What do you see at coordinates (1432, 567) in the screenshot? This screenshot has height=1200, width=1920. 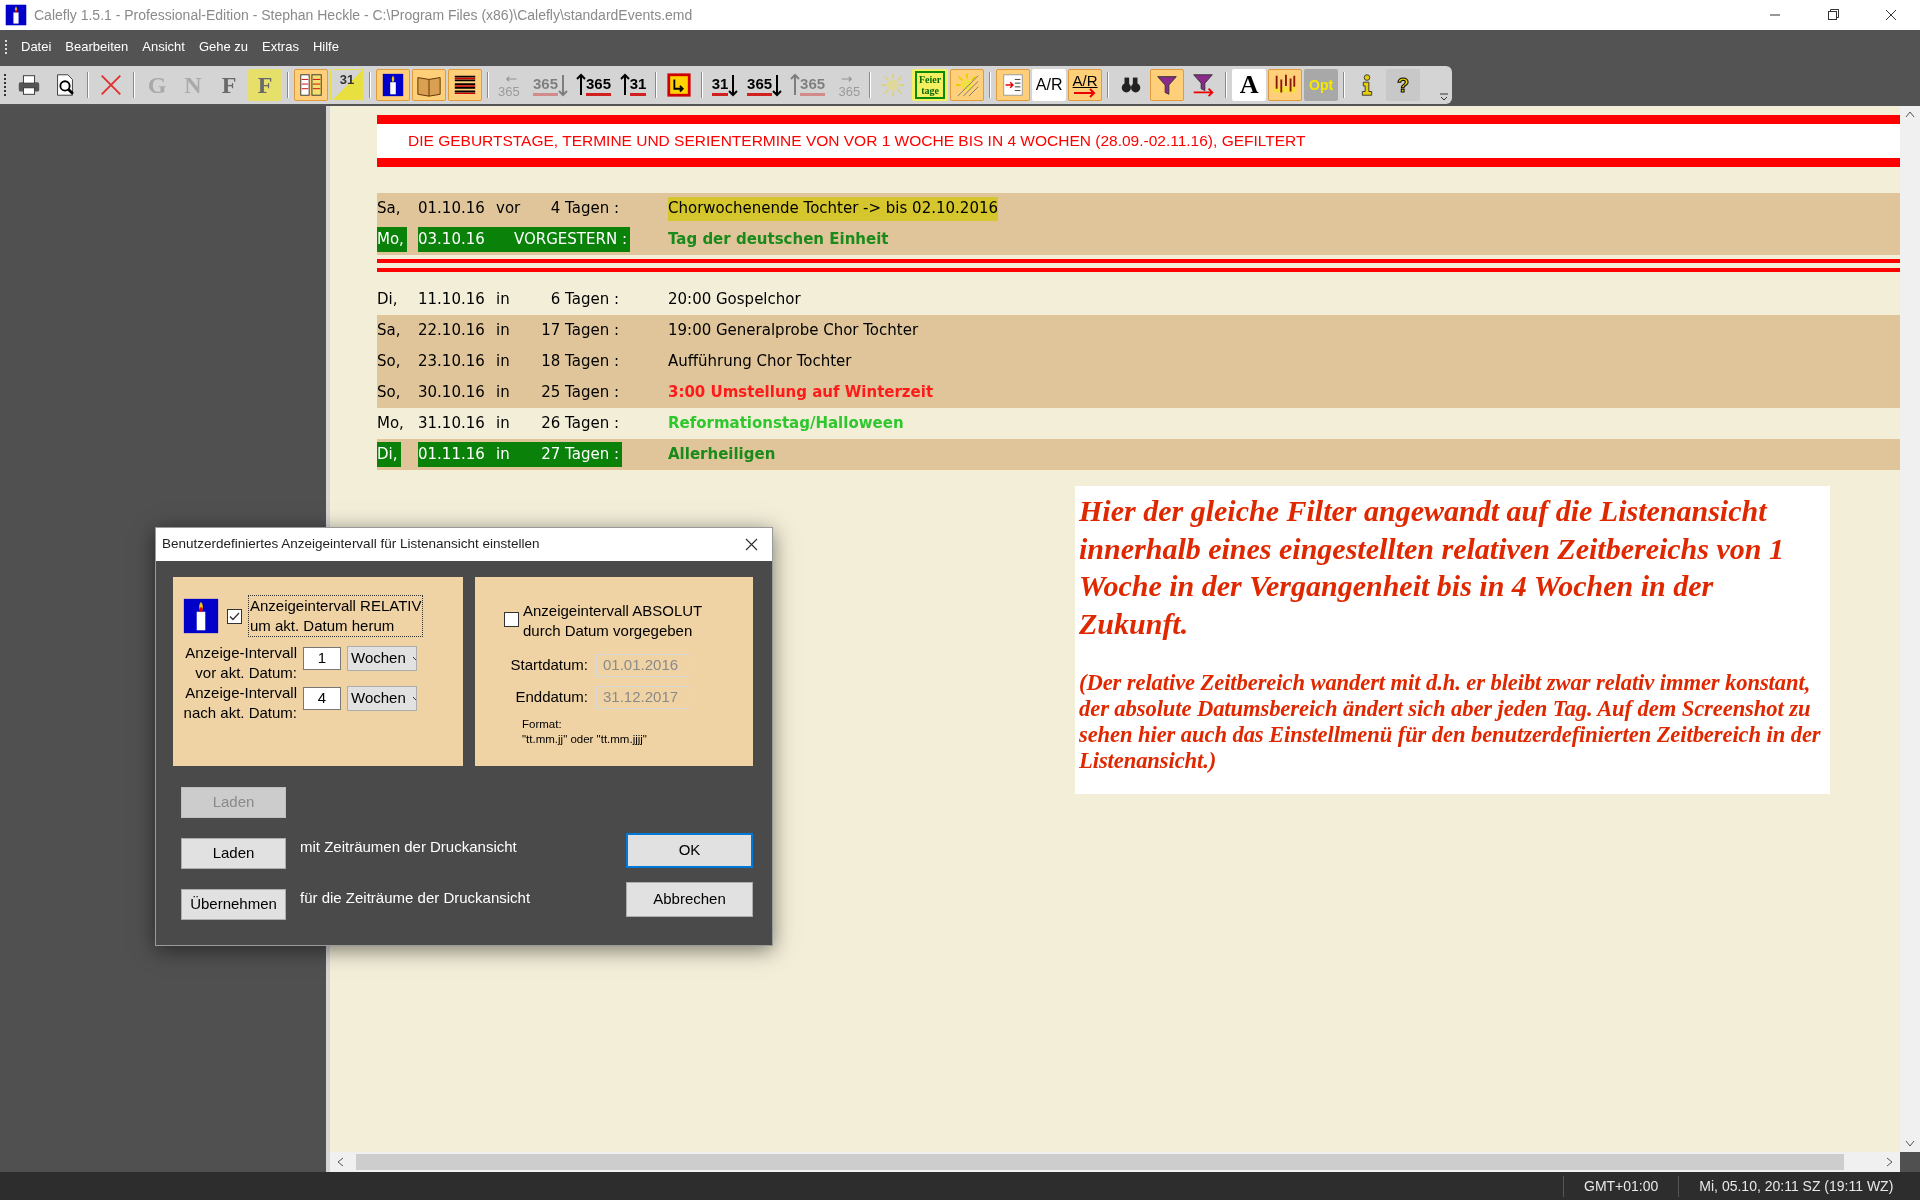 I see `note-headline: Hier der gleiche Filter angewandt auf die Listenansicht innerhalb eines eingestellten relativen Zeitbereichs von 1 Woche in der Vergangenheit bis in 4 Wochen in der Zukunft.` at bounding box center [1432, 567].